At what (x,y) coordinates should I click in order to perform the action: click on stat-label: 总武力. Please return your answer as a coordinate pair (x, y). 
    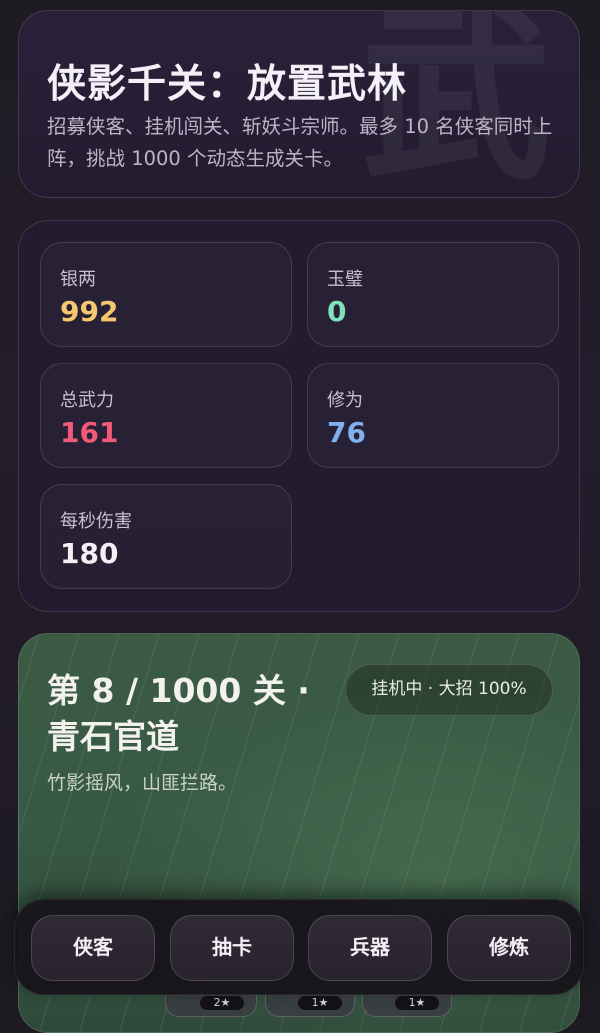
    Looking at the image, I should click on (87, 400).